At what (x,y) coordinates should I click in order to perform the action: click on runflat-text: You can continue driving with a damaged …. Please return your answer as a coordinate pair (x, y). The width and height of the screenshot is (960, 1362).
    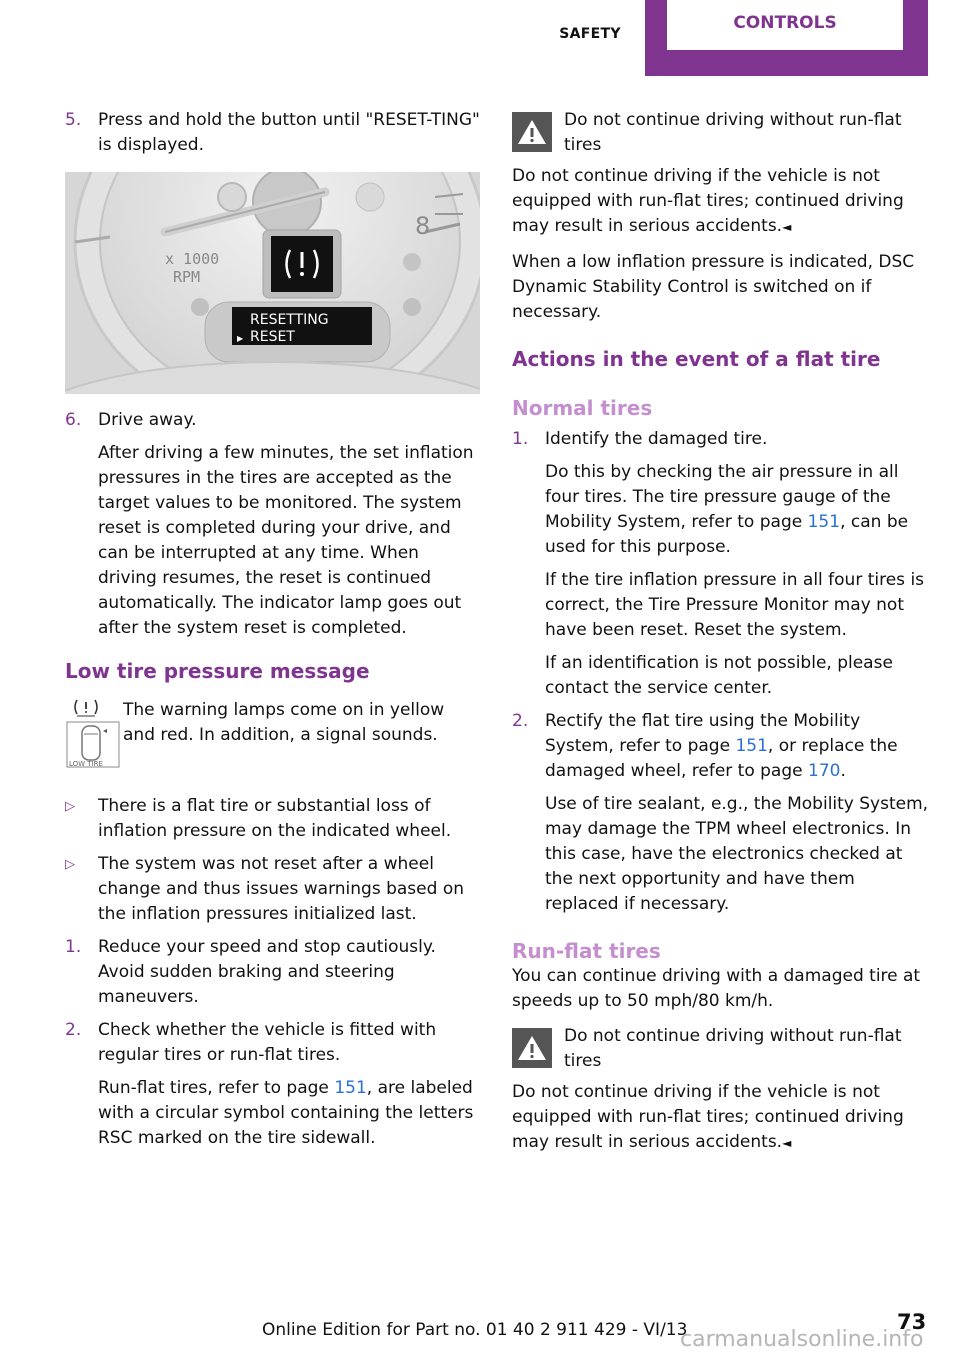
    Looking at the image, I should click on (716, 988).